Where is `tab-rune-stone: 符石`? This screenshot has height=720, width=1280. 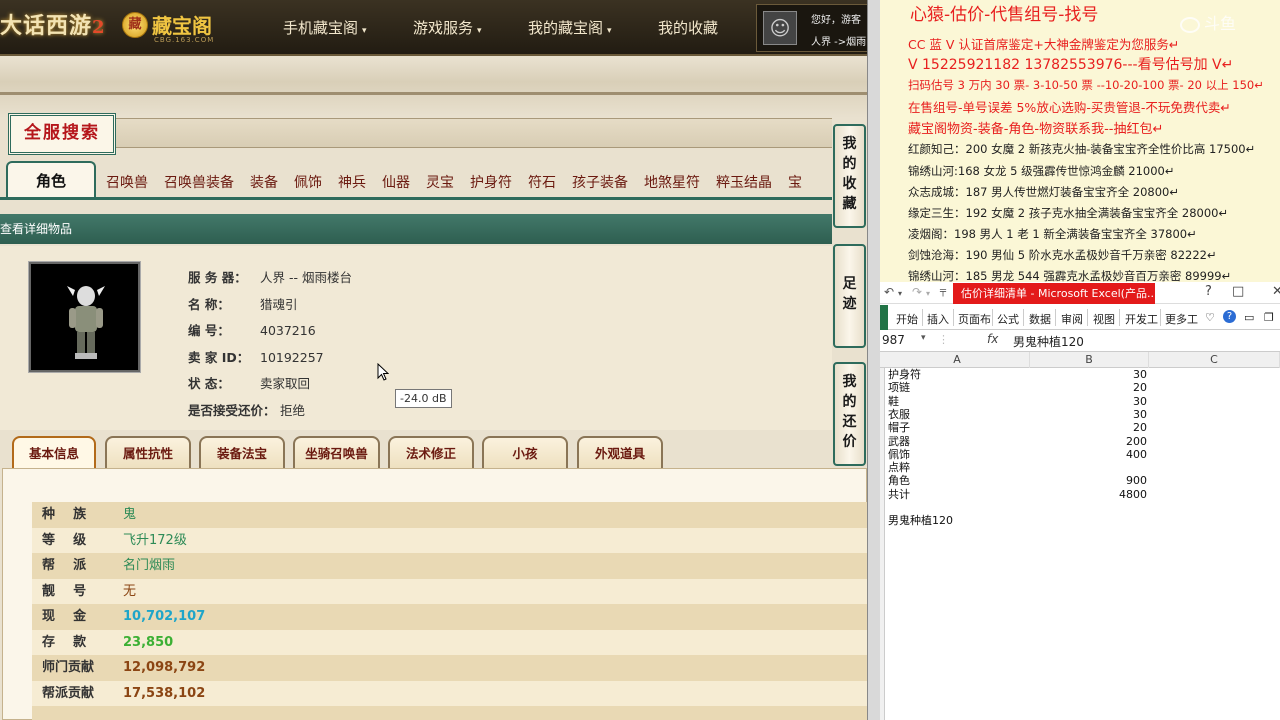
tab-rune-stone: 符石 is located at coordinates (542, 182).